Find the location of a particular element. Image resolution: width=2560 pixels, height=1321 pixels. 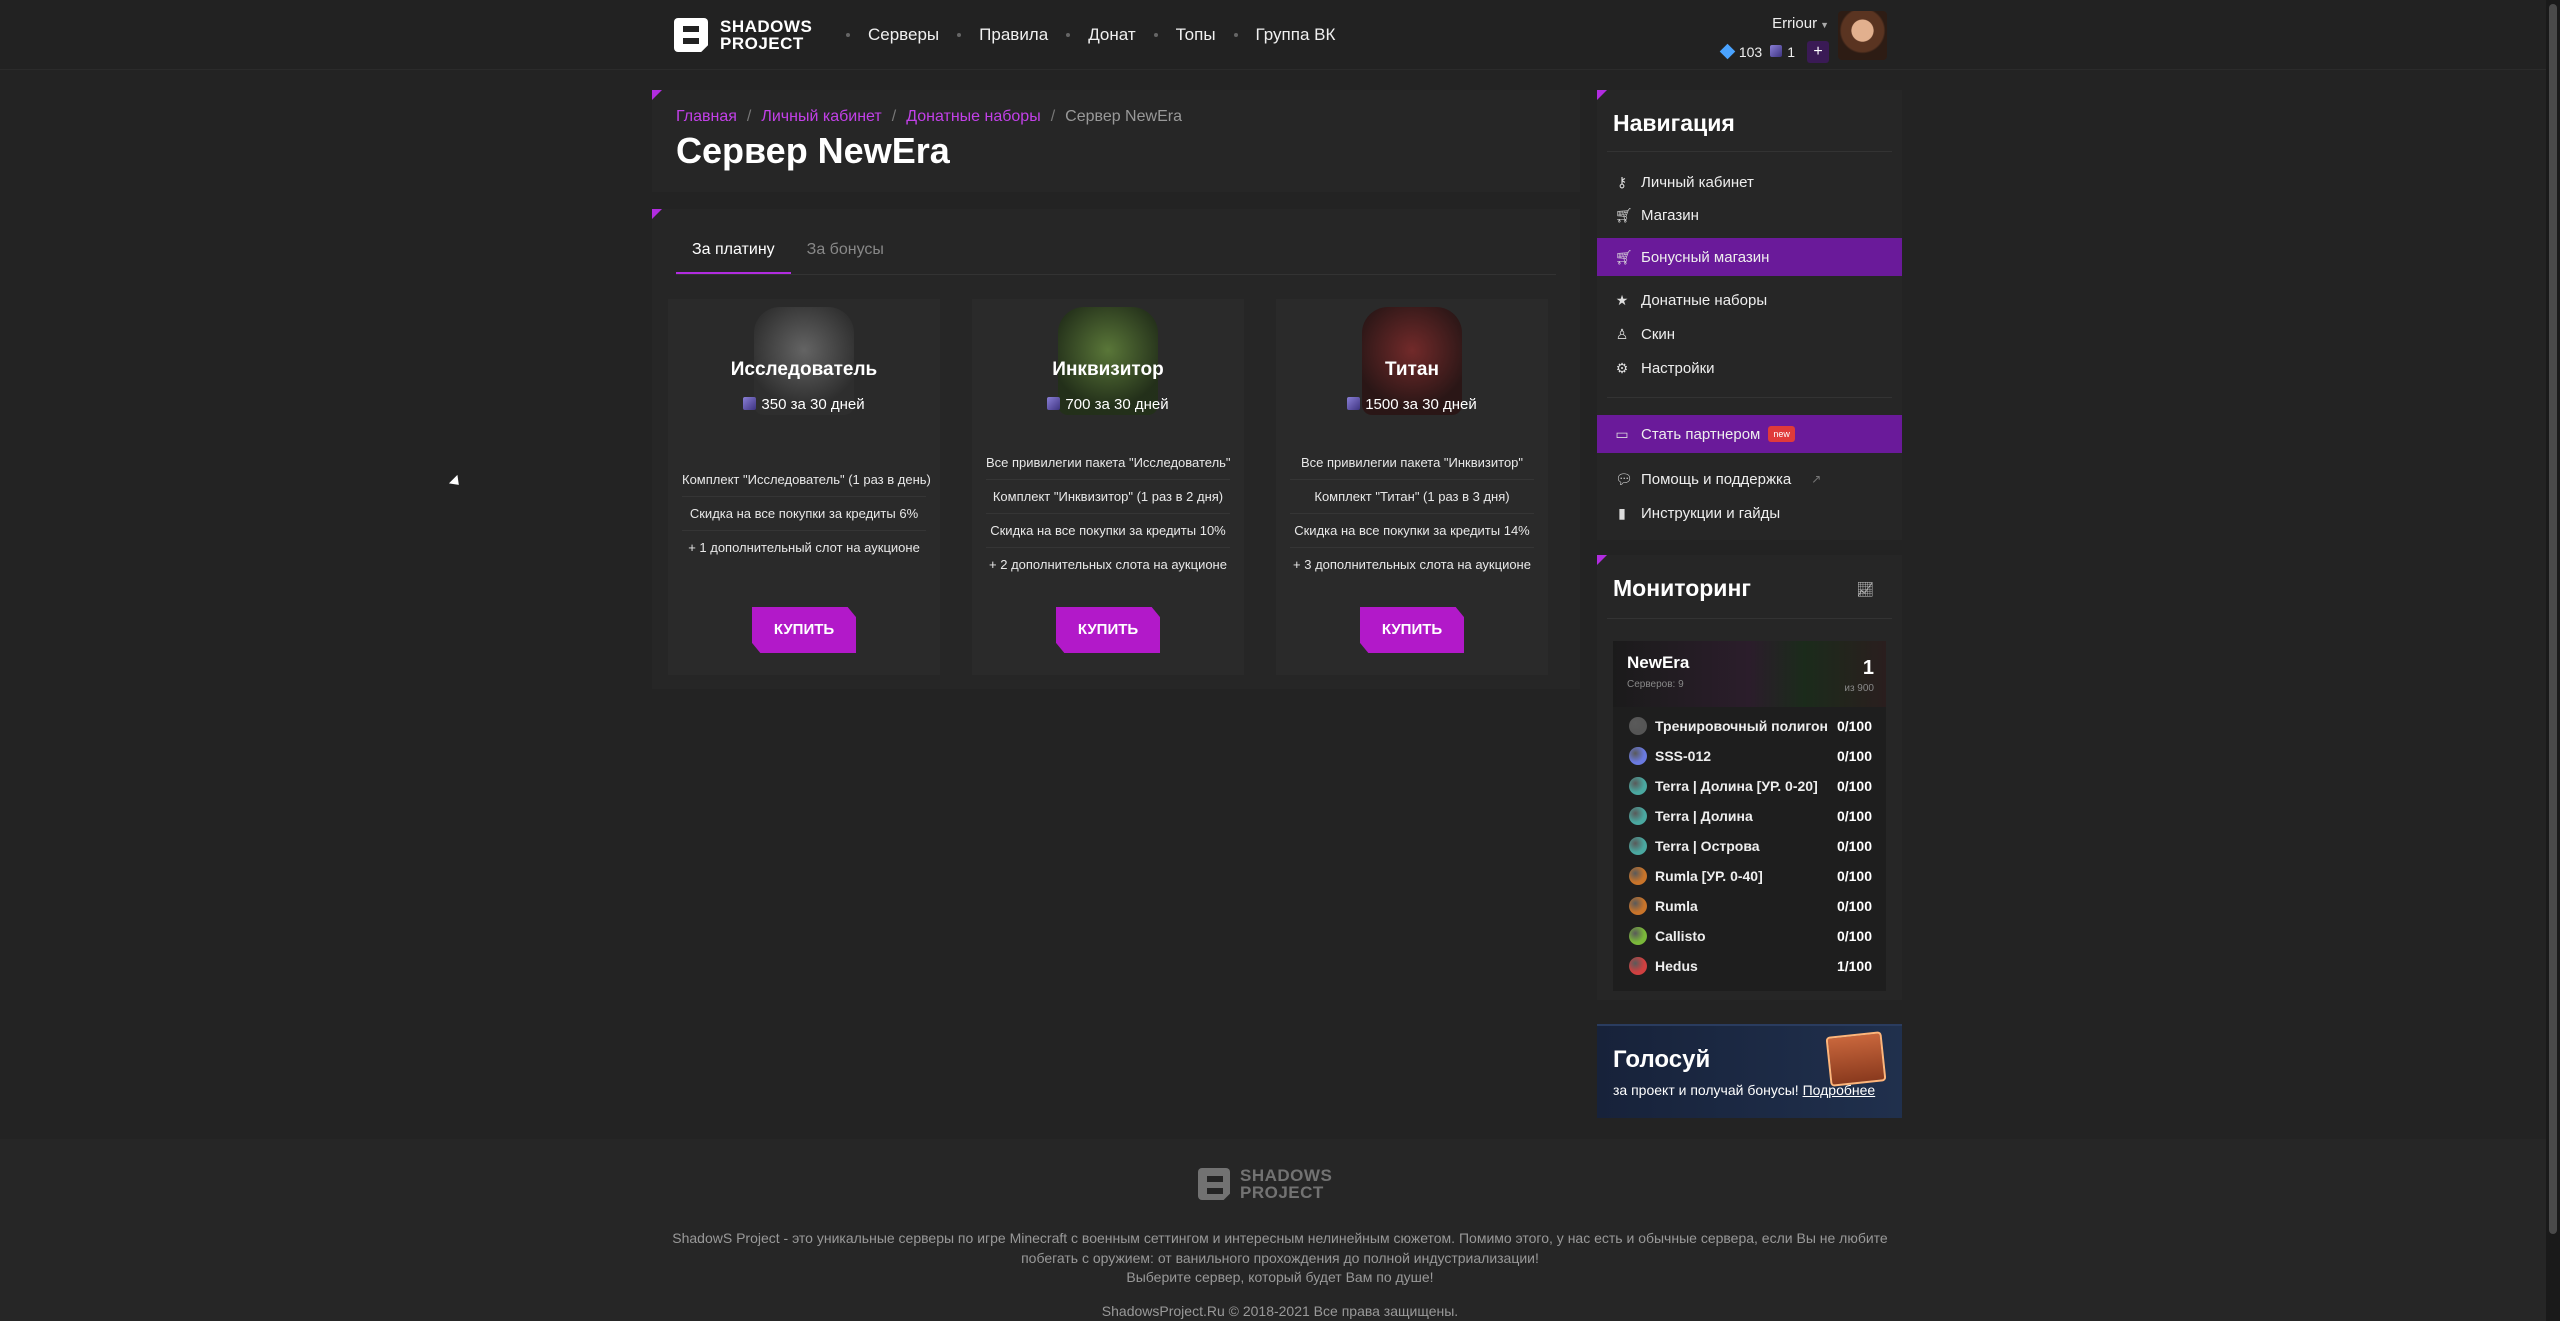

package-price: 1500 за 30 дней is located at coordinates (1412, 404).